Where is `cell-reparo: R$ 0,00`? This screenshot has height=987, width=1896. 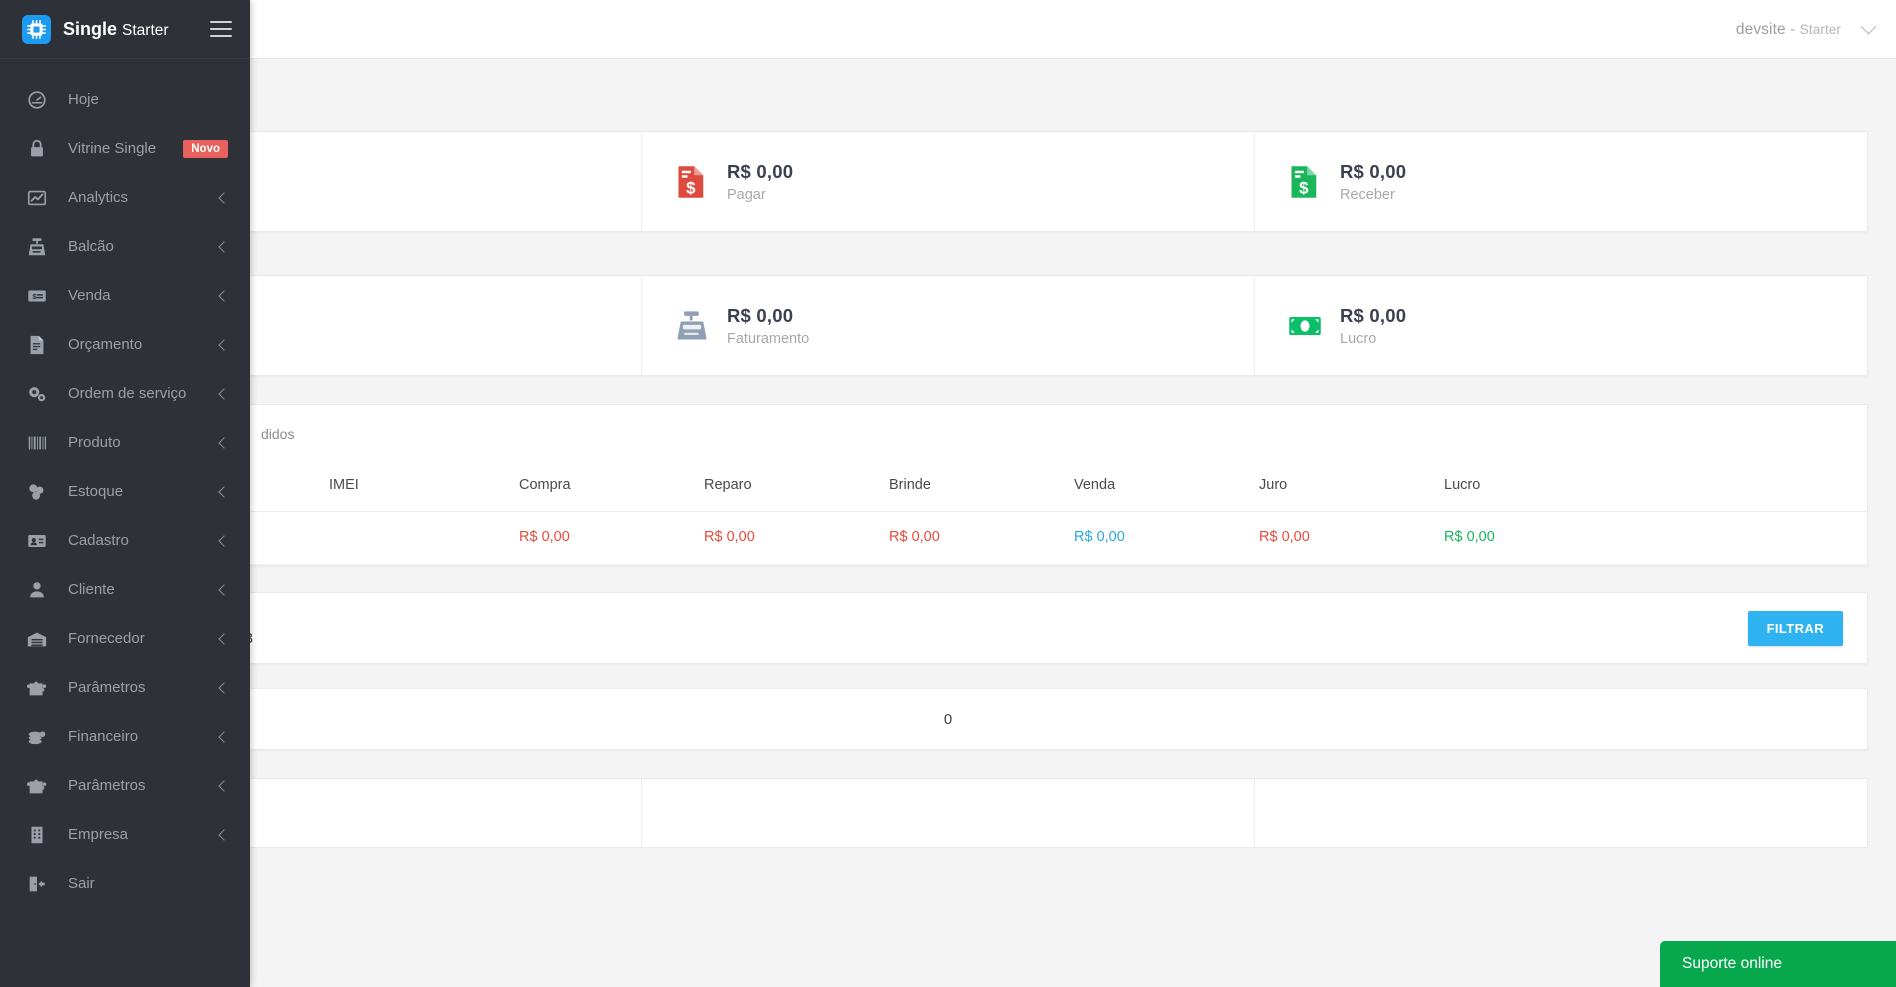 cell-reparo: R$ 0,00 is located at coordinates (796, 538).